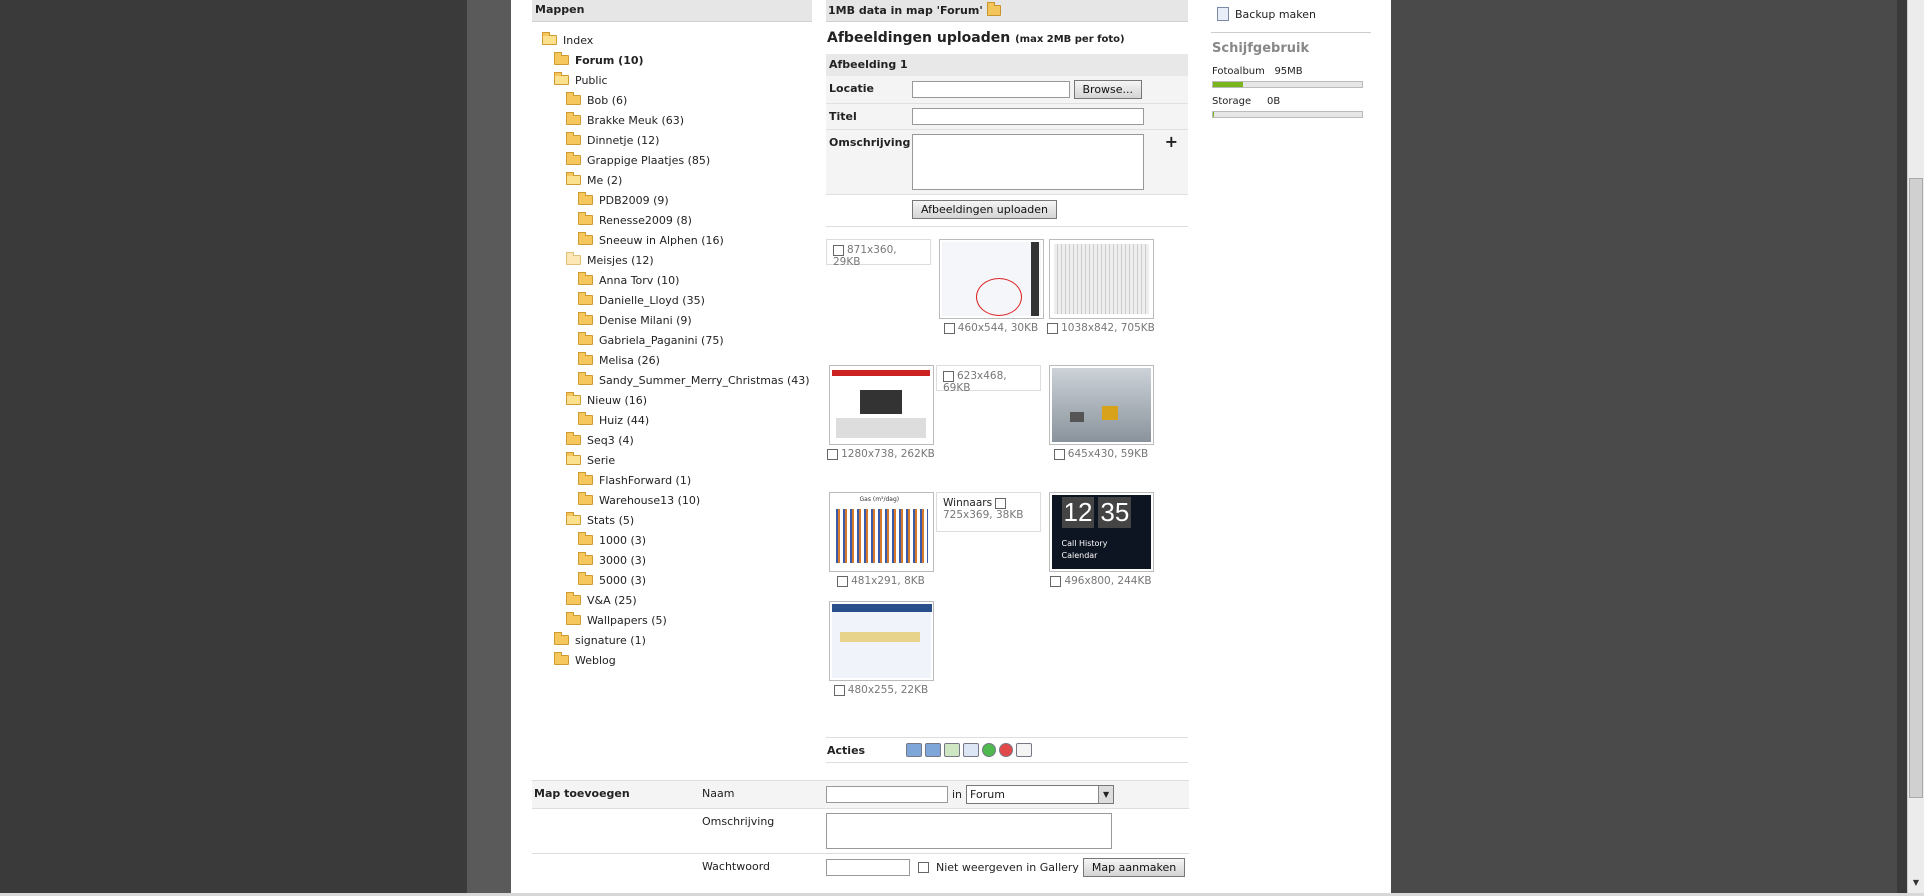 This screenshot has height=896, width=1924. What do you see at coordinates (887, 794) in the screenshot?
I see `naam-input` at bounding box center [887, 794].